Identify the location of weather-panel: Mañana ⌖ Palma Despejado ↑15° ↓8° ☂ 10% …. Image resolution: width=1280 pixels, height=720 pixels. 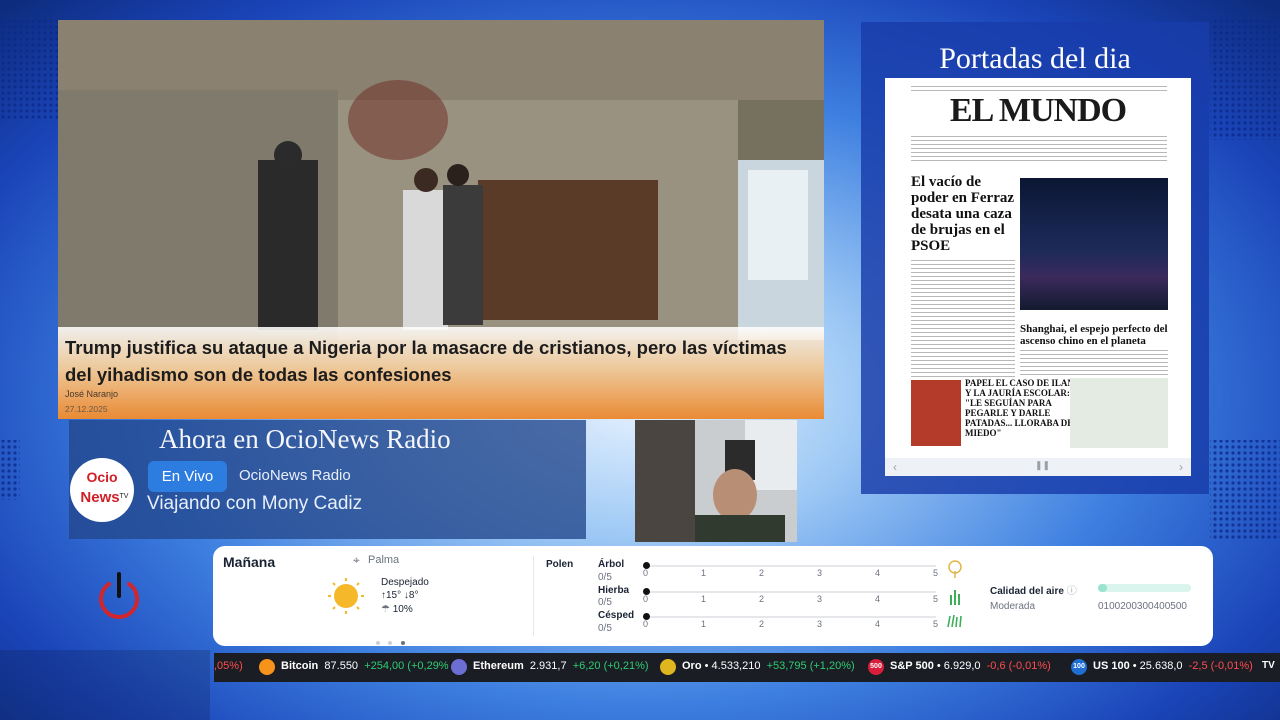
(713, 596).